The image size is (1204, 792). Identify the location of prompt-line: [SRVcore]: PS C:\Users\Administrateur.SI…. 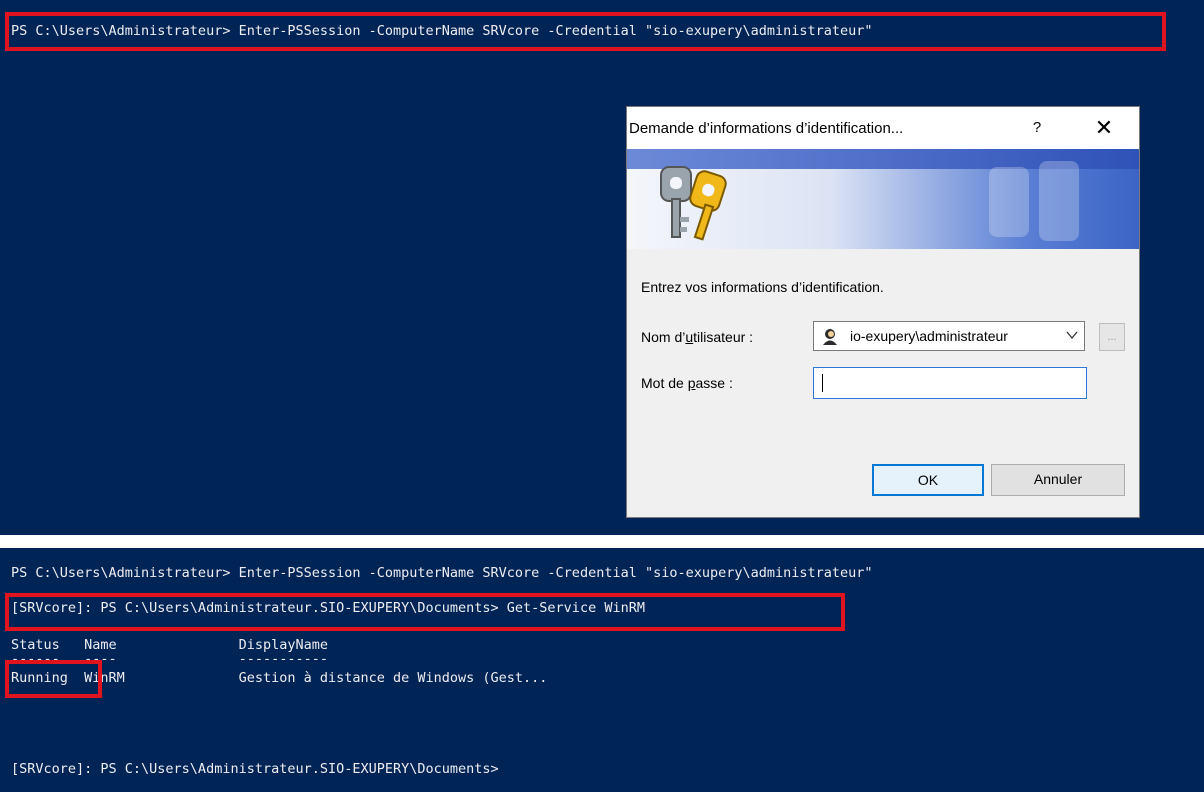
(255, 769).